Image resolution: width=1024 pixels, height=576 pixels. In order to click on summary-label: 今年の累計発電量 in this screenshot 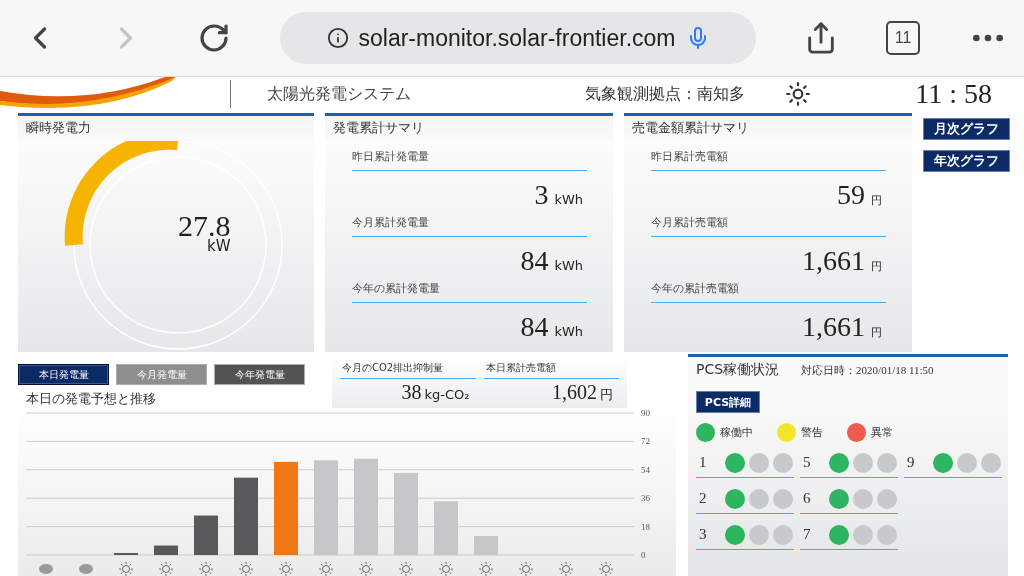, I will do `click(469, 292)`.